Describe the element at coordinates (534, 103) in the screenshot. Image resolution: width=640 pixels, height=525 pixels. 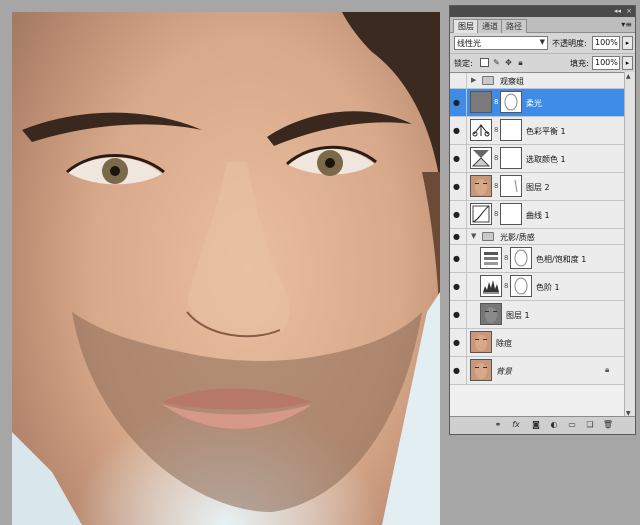
I see `layer-name: 柔光` at that location.